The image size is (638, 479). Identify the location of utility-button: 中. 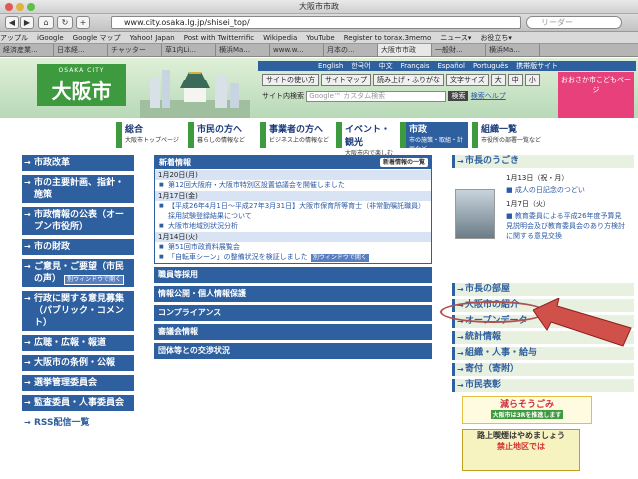
(515, 80).